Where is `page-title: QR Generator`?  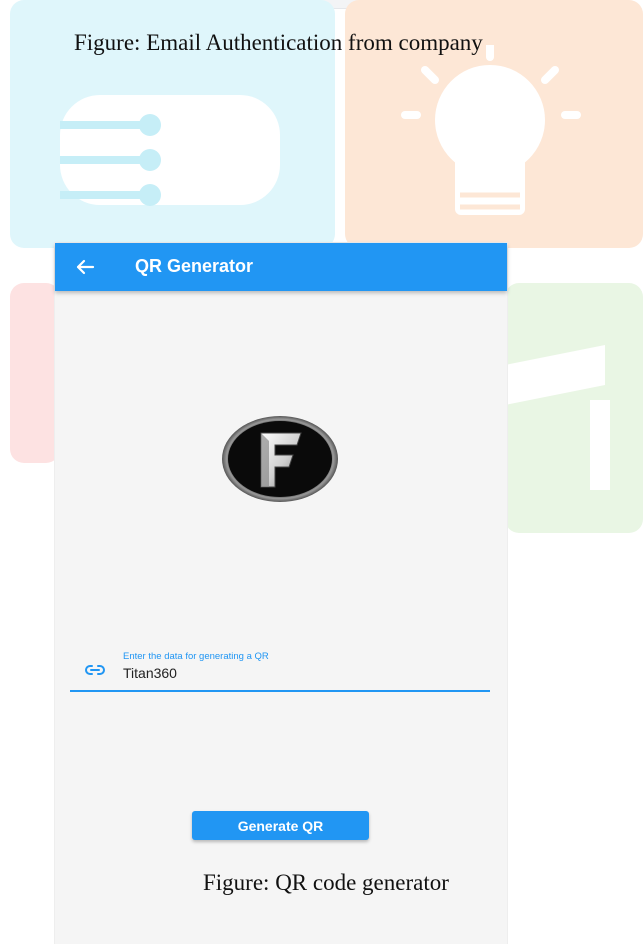
page-title: QR Generator is located at coordinates (194, 266).